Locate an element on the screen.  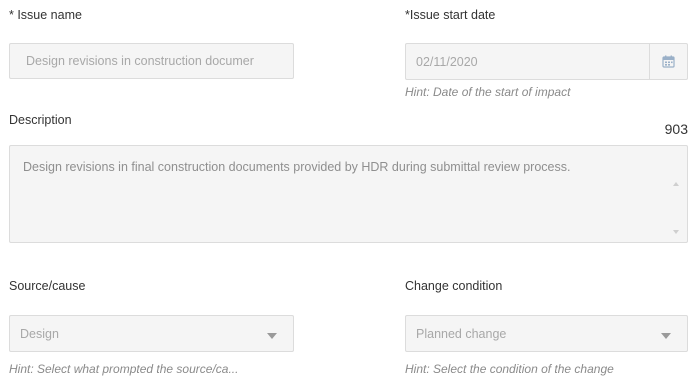
source-cause-select: Design is located at coordinates (151, 333).